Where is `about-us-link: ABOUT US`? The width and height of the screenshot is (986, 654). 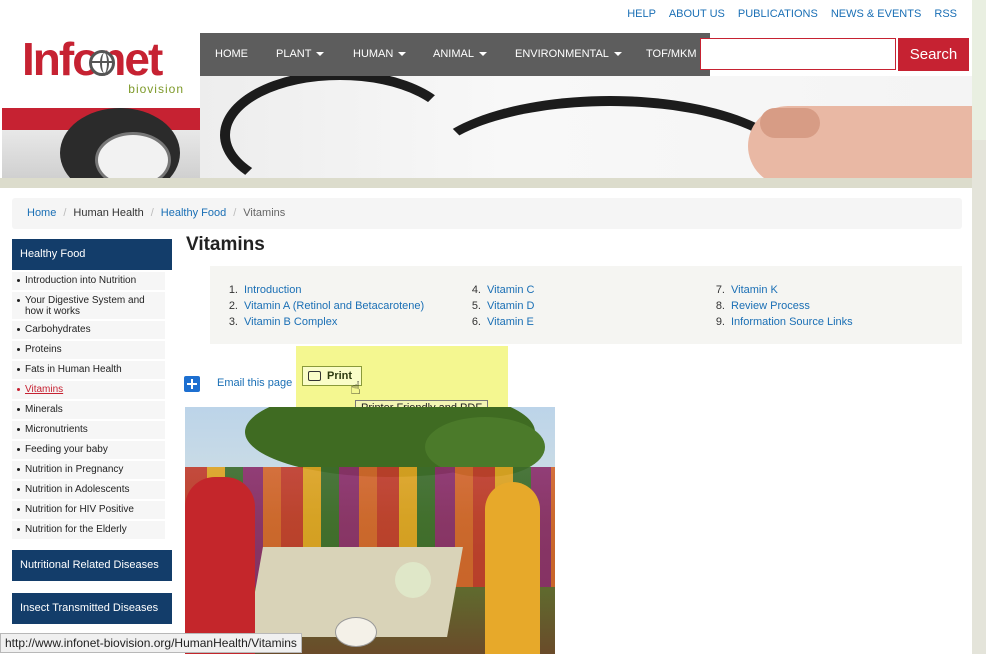 about-us-link: ABOUT US is located at coordinates (697, 14).